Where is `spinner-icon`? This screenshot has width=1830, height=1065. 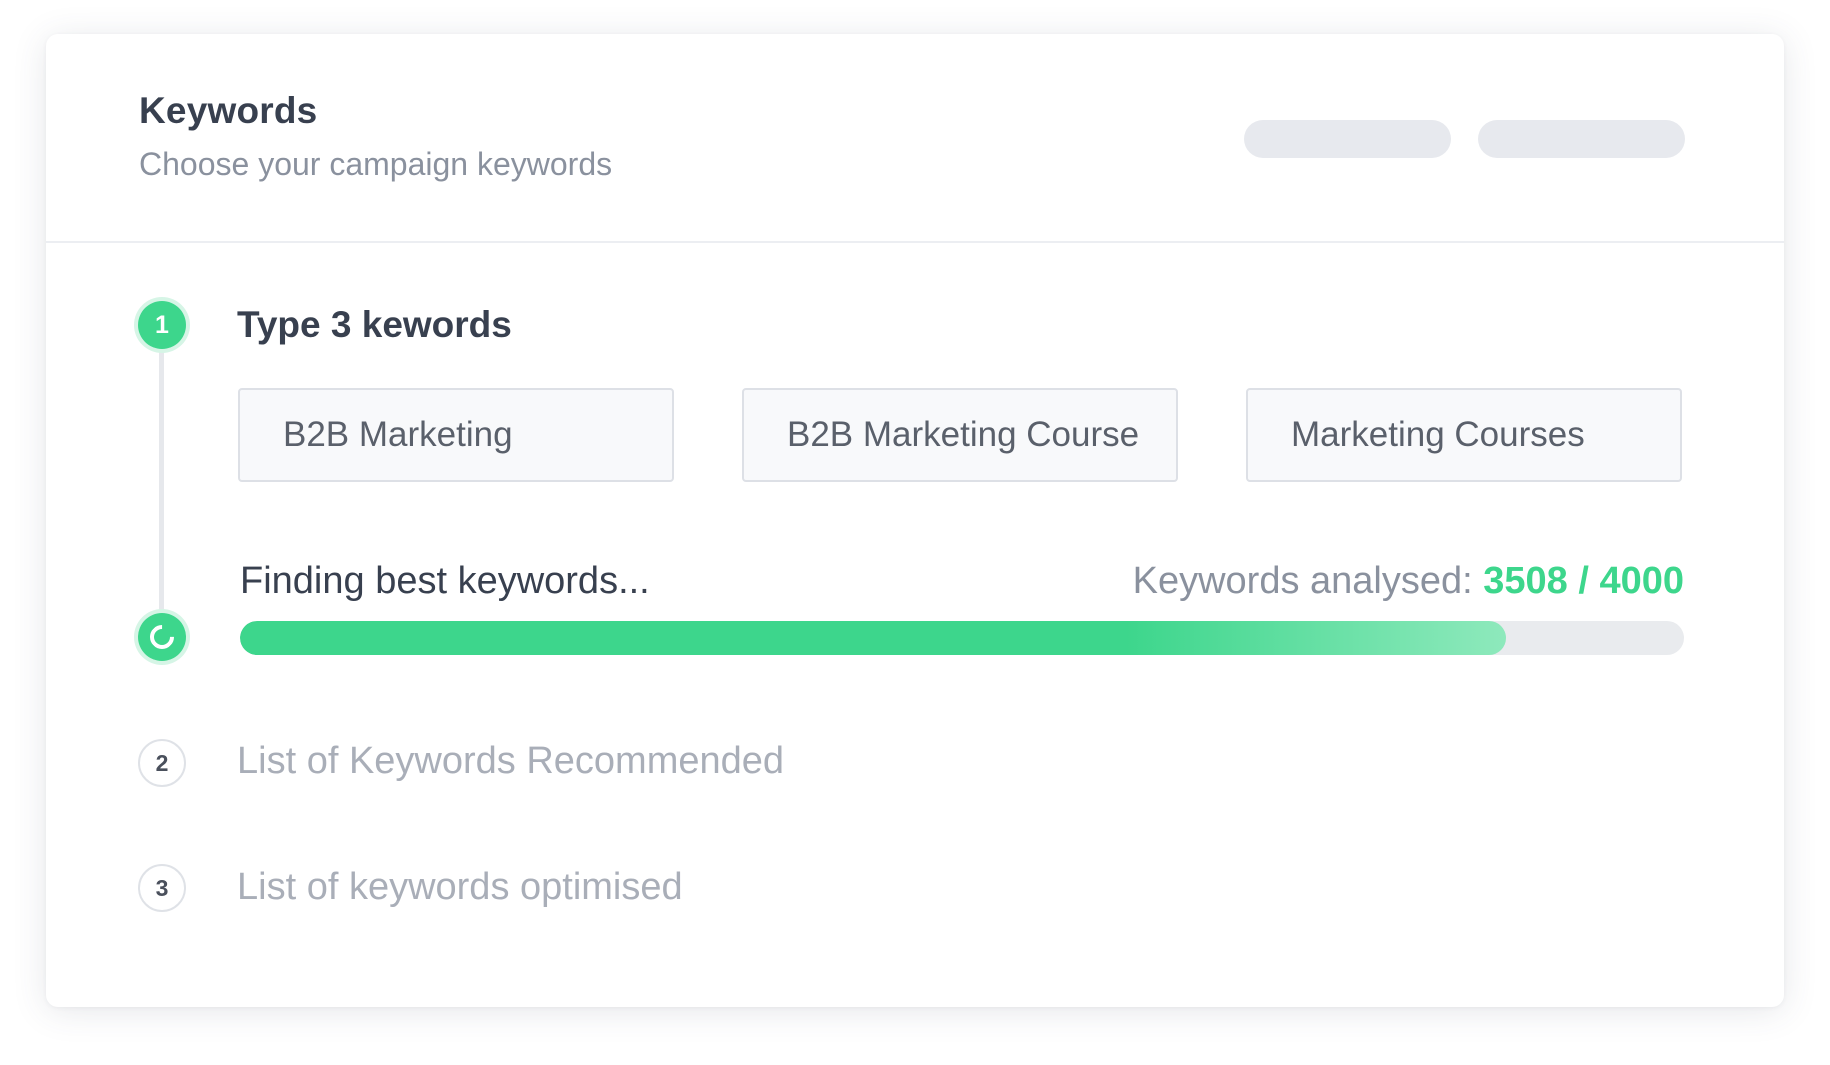 spinner-icon is located at coordinates (162, 637).